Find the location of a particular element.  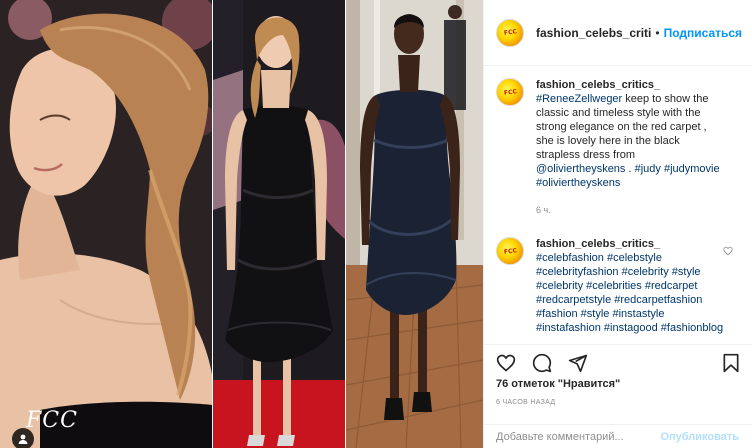

author-username: fashion_celebs_criti is located at coordinates (593, 33).